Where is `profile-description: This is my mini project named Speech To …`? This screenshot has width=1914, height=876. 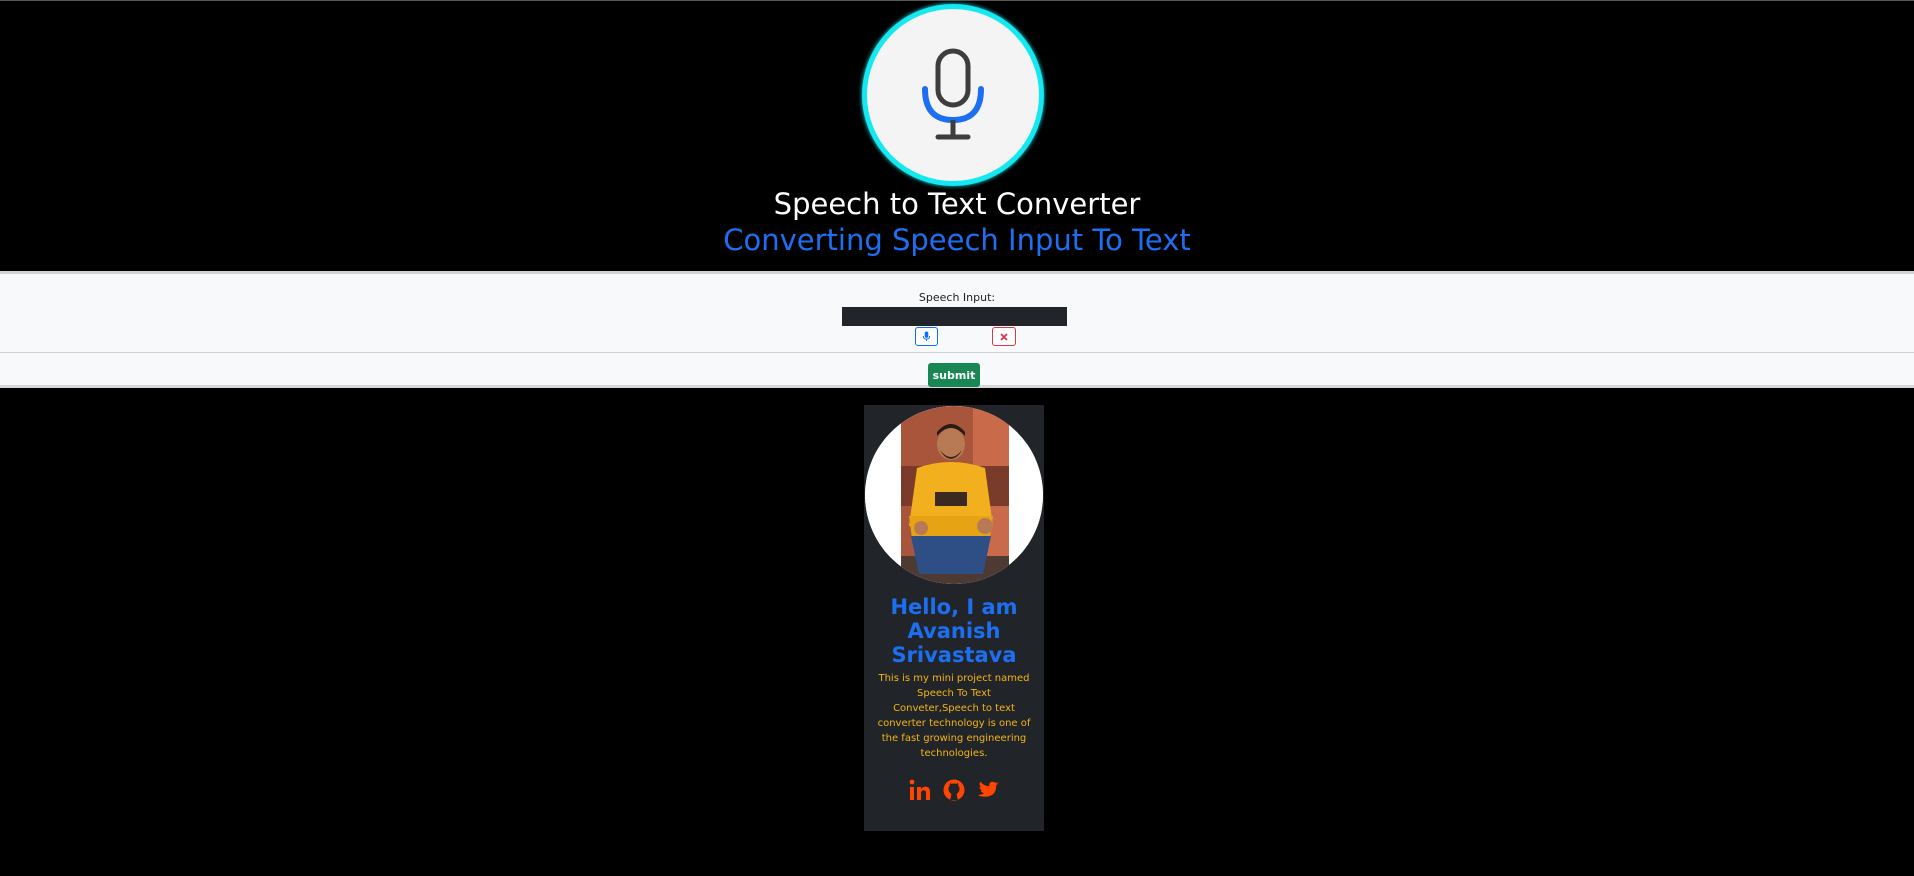
profile-description: This is my mini project named Speech To … is located at coordinates (954, 716).